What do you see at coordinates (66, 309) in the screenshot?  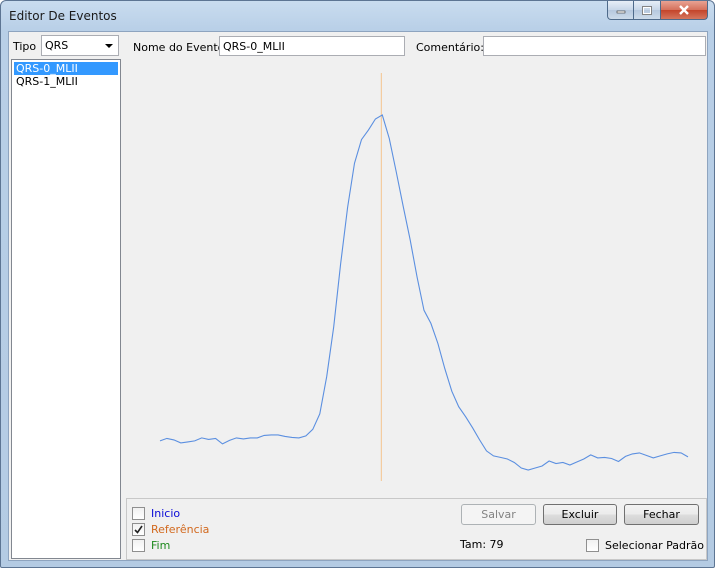 I see `events-listbox: QRS-0_MLII QRS-1_MLII` at bounding box center [66, 309].